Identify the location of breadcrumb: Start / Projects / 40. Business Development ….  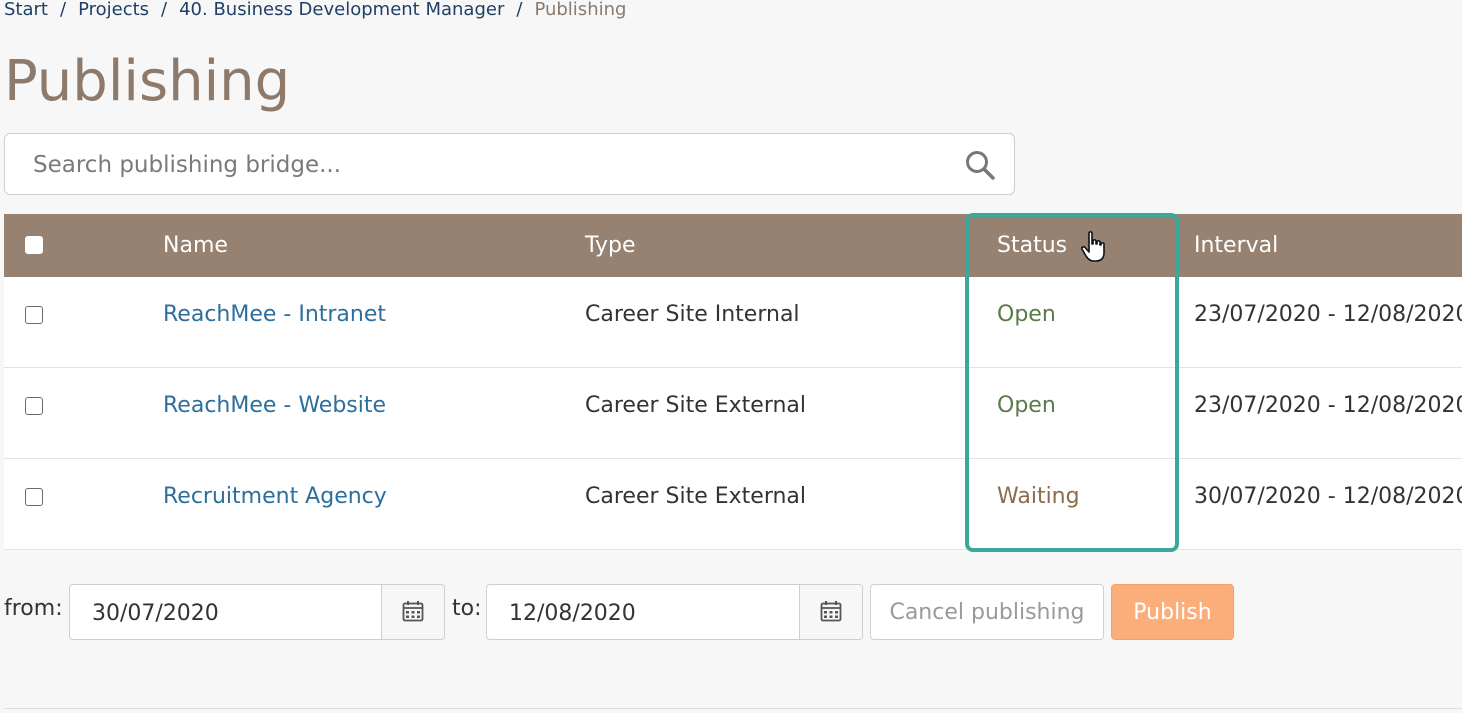
(315, 12).